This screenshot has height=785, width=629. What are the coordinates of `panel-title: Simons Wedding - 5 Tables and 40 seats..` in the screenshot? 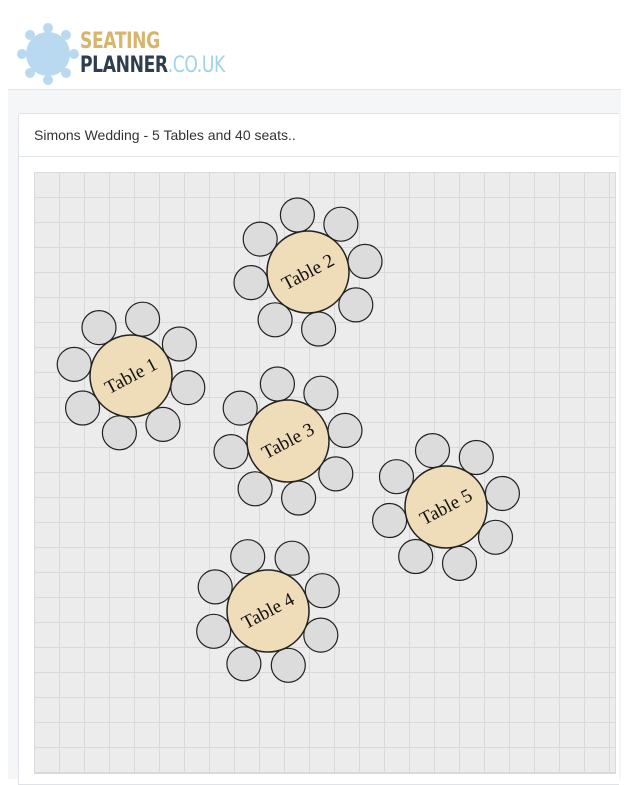 It's located at (319, 135).